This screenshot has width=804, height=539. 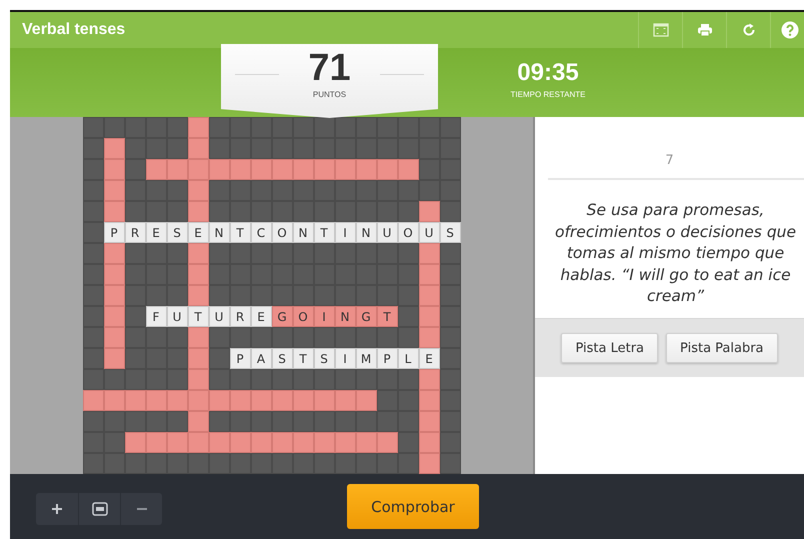 I want to click on hint-button: Pista Palabra, so click(x=722, y=348).